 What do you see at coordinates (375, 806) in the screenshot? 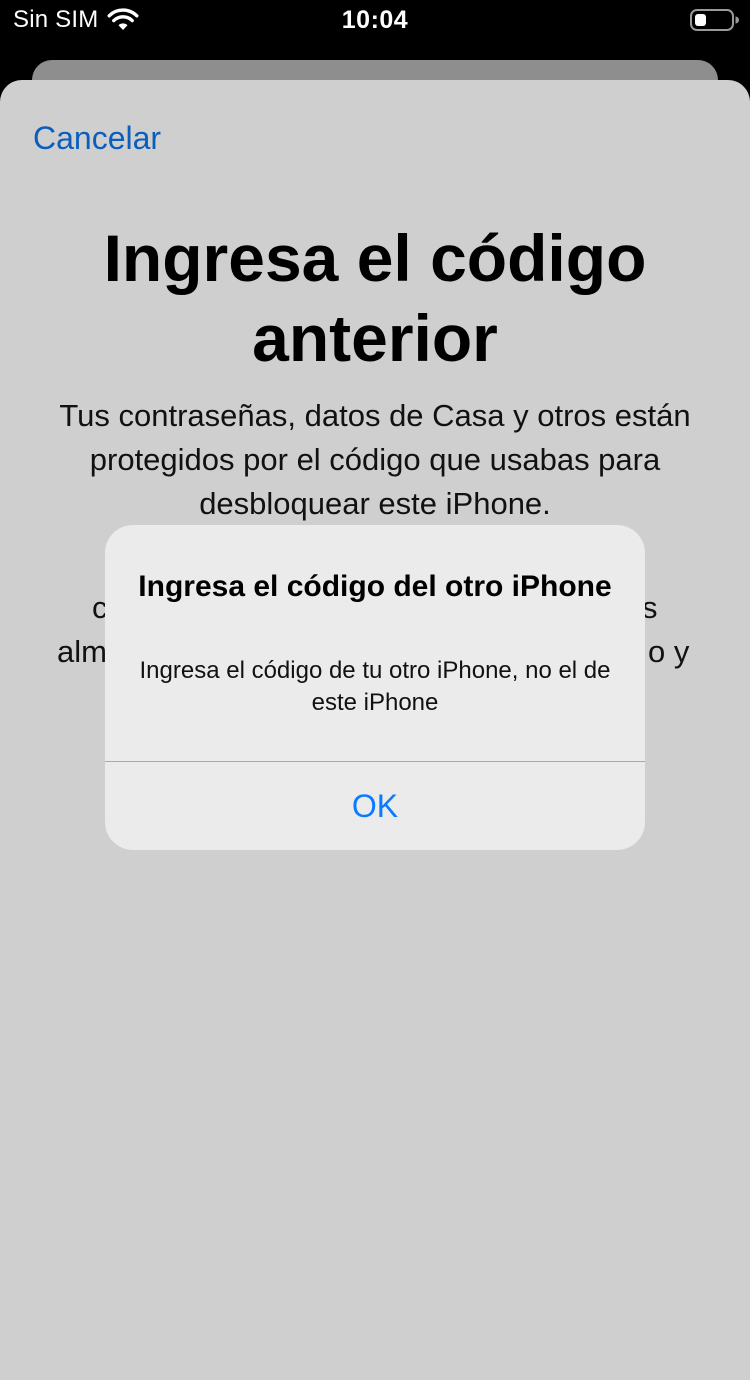
I see `ok-button: OK` at bounding box center [375, 806].